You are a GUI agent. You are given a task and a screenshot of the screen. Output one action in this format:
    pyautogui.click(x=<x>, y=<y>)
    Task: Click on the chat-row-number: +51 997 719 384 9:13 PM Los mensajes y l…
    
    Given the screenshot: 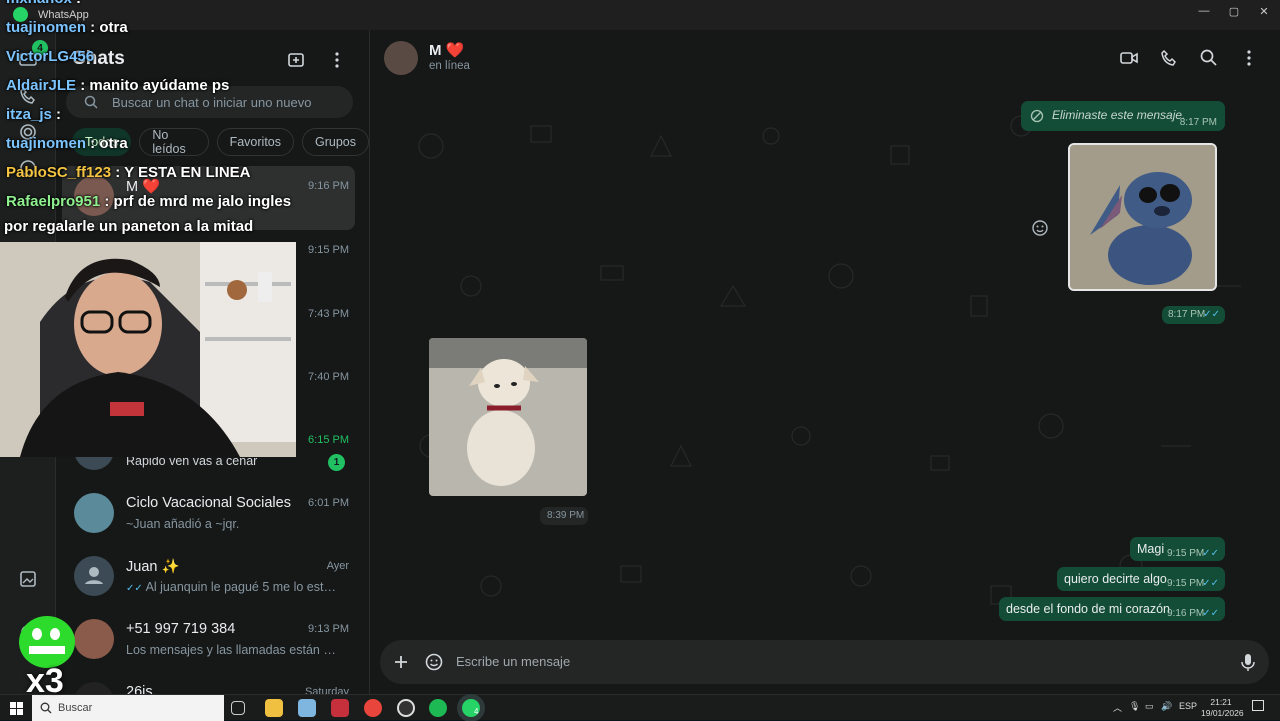 What is the action you would take?
    pyautogui.click(x=208, y=641)
    